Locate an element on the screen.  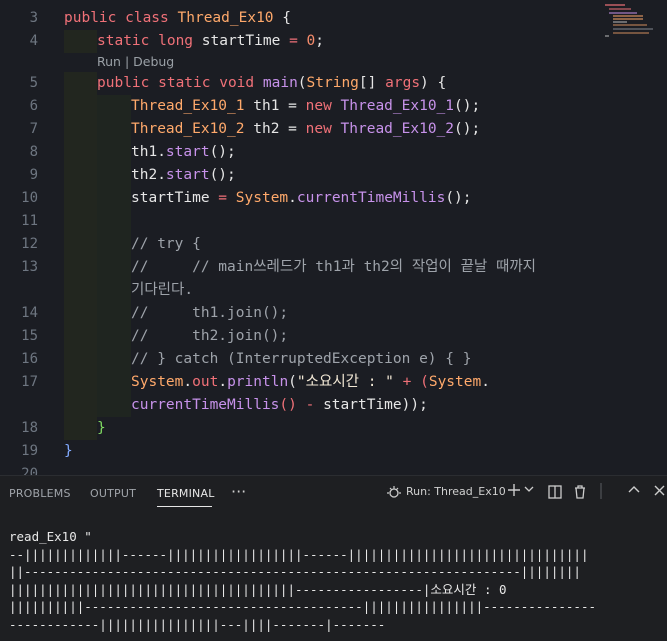
code-comment: // // main쓰레드가 th1과 th2의 작업이 끝날 때까지 is located at coordinates (334, 267).